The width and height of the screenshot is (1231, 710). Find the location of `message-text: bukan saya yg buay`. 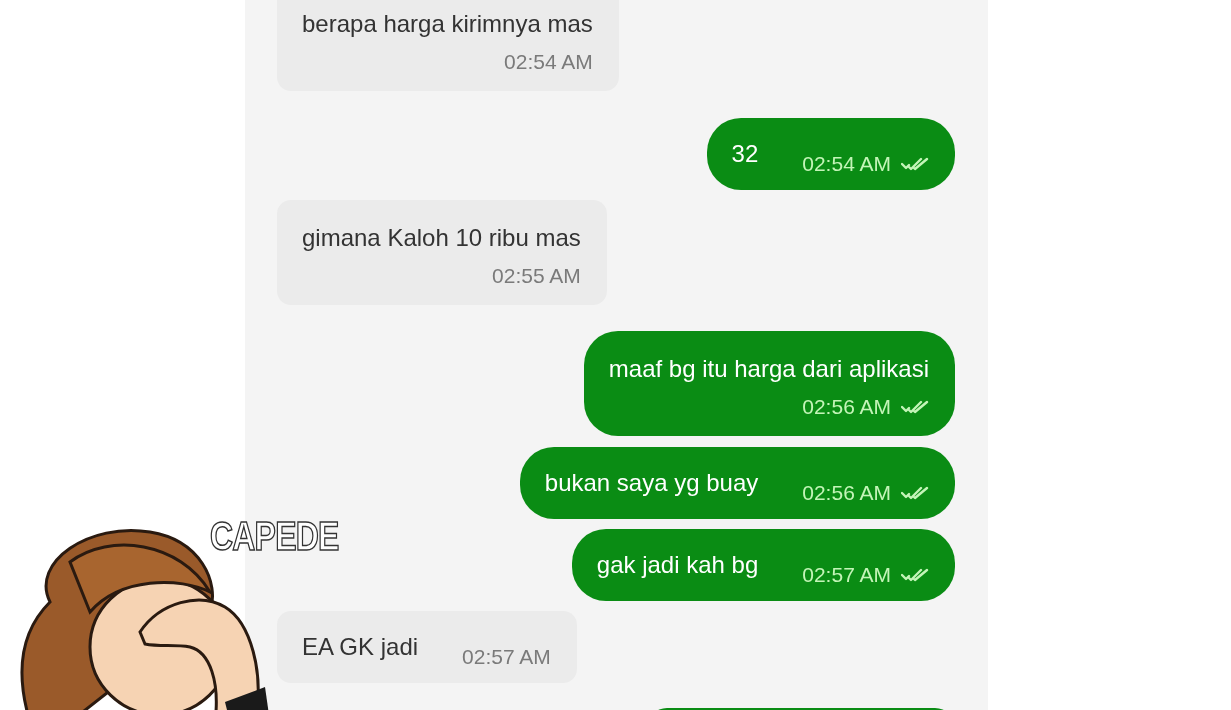

message-text: bukan saya yg buay is located at coordinates (651, 483).